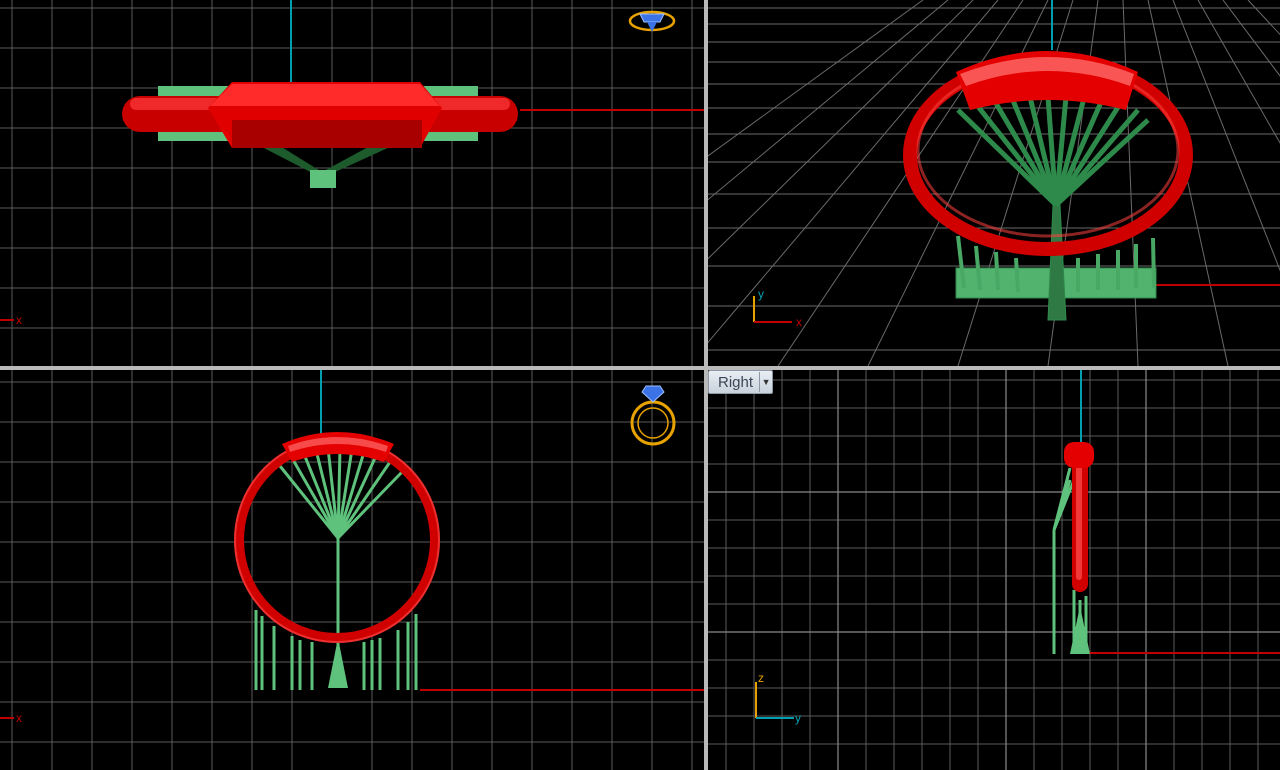 This screenshot has width=1280, height=770. What do you see at coordinates (777, 308) in the screenshot?
I see `axis-indicator: x y` at bounding box center [777, 308].